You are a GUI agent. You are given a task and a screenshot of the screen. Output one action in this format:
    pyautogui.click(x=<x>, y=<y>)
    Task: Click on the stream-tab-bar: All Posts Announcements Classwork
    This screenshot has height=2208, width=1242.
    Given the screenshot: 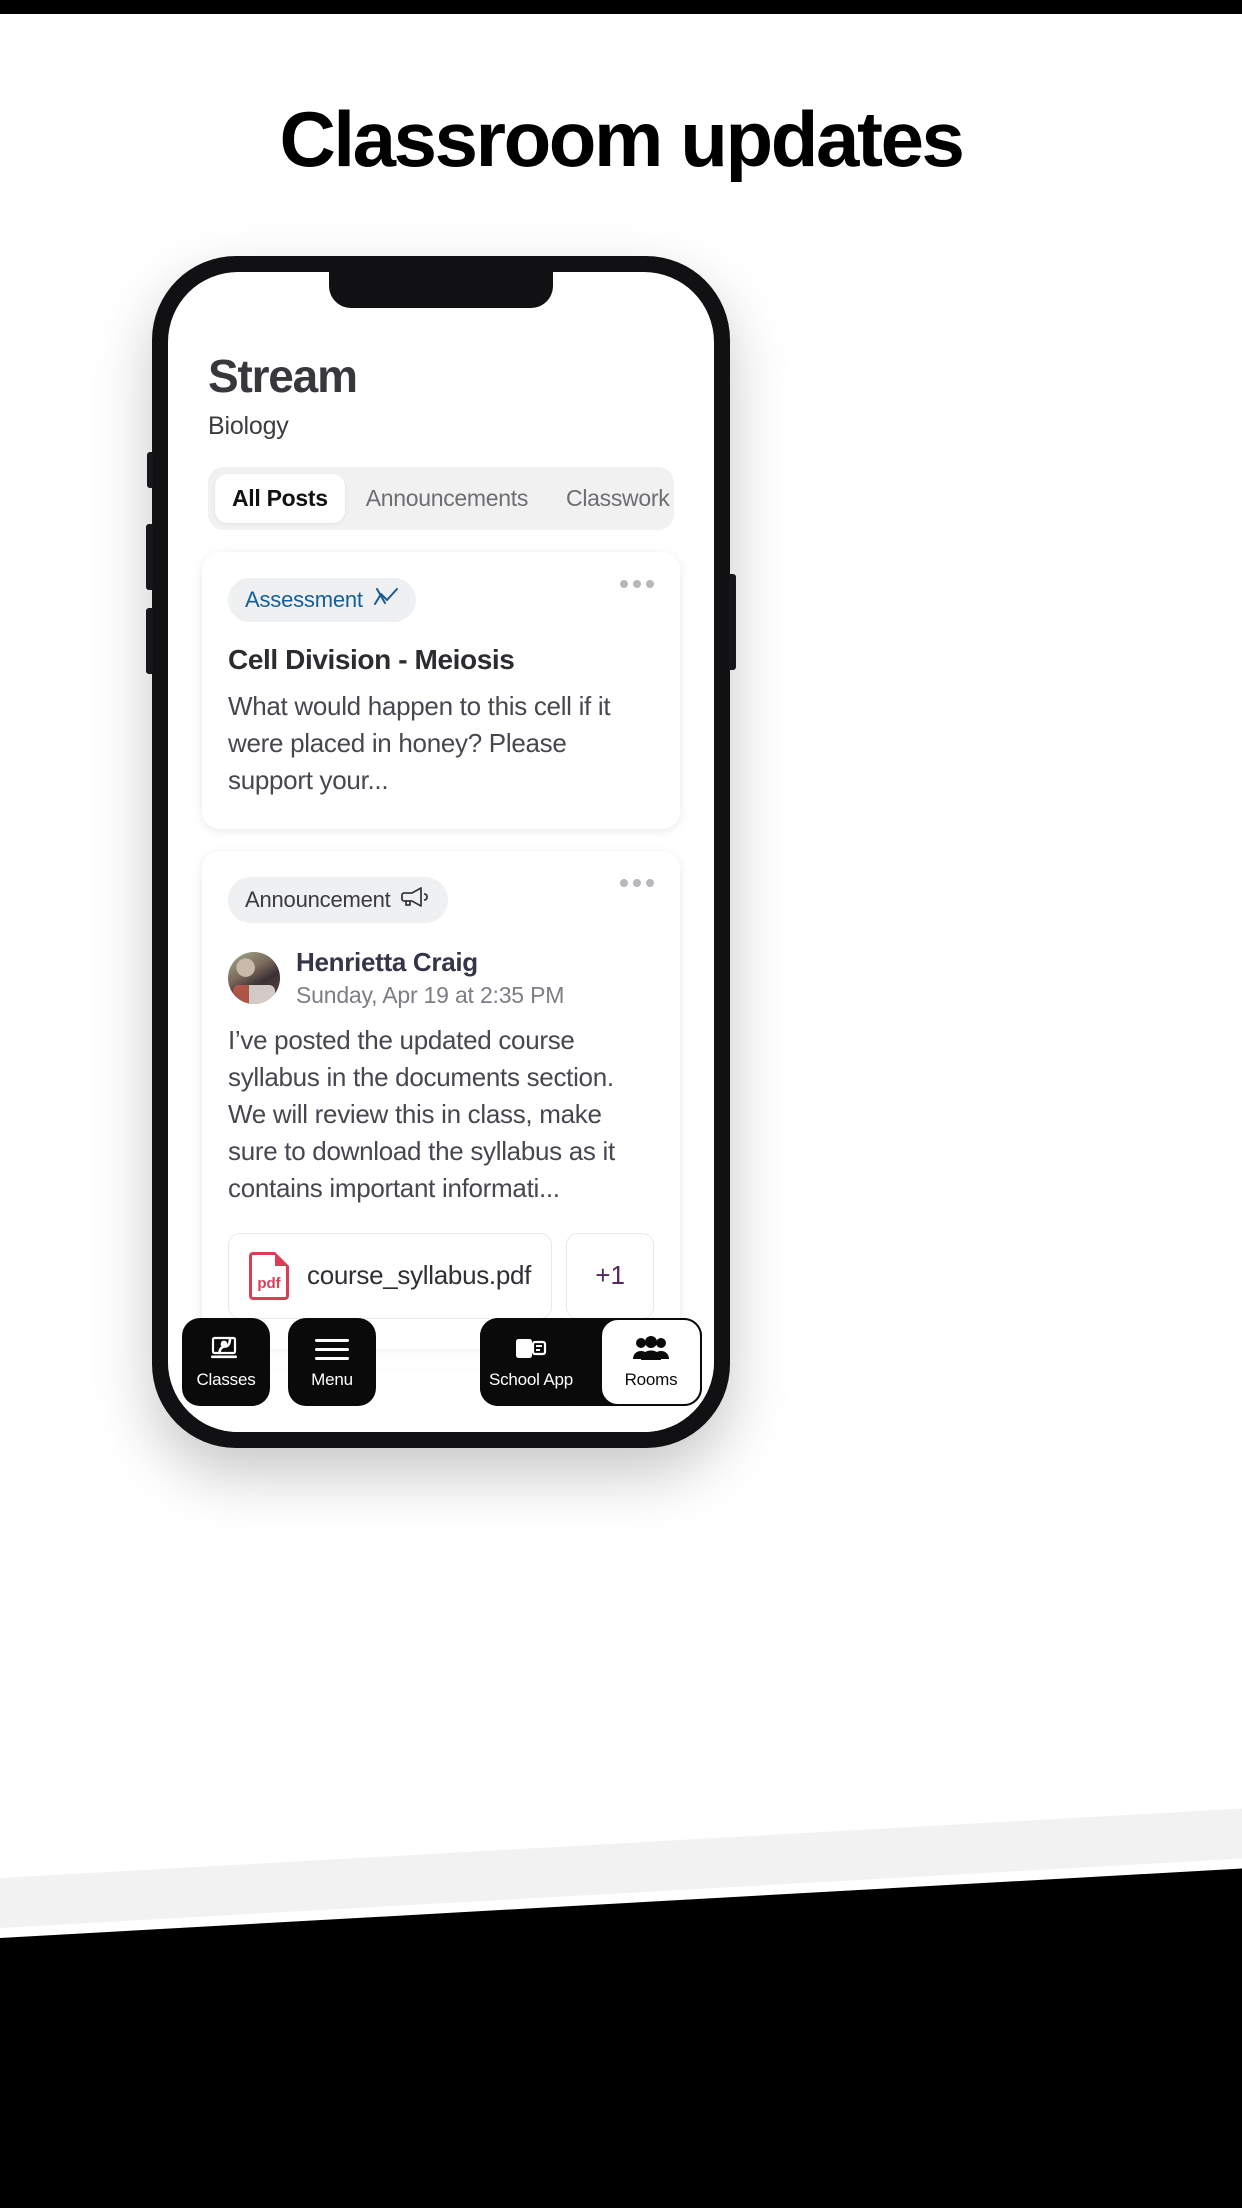 What is the action you would take?
    pyautogui.click(x=441, y=498)
    